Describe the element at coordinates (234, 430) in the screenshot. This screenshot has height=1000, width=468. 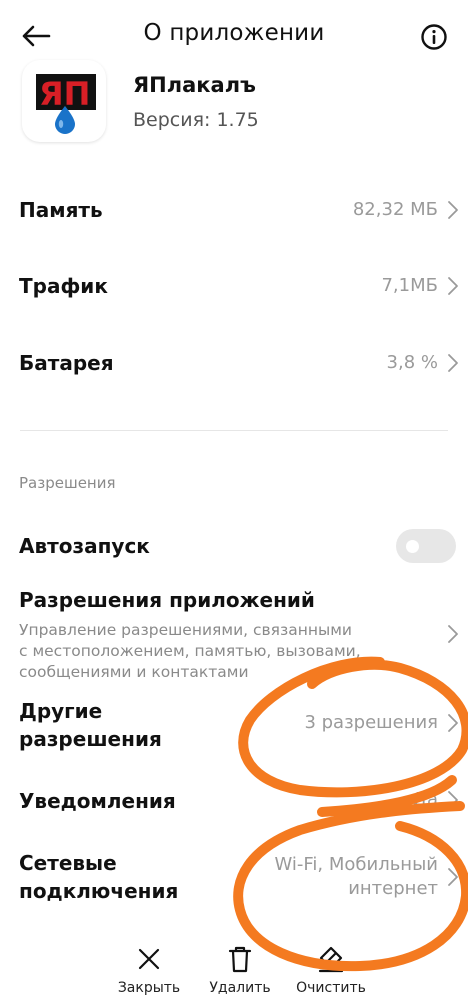
I see `section-divider` at that location.